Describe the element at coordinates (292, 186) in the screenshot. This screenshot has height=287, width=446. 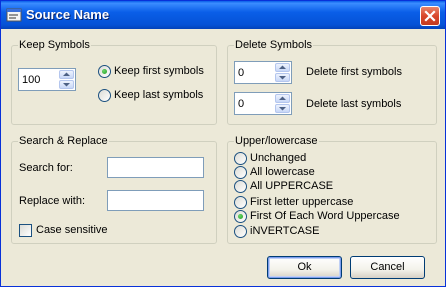
I see `case-option-label: All UPPERCASE` at that location.